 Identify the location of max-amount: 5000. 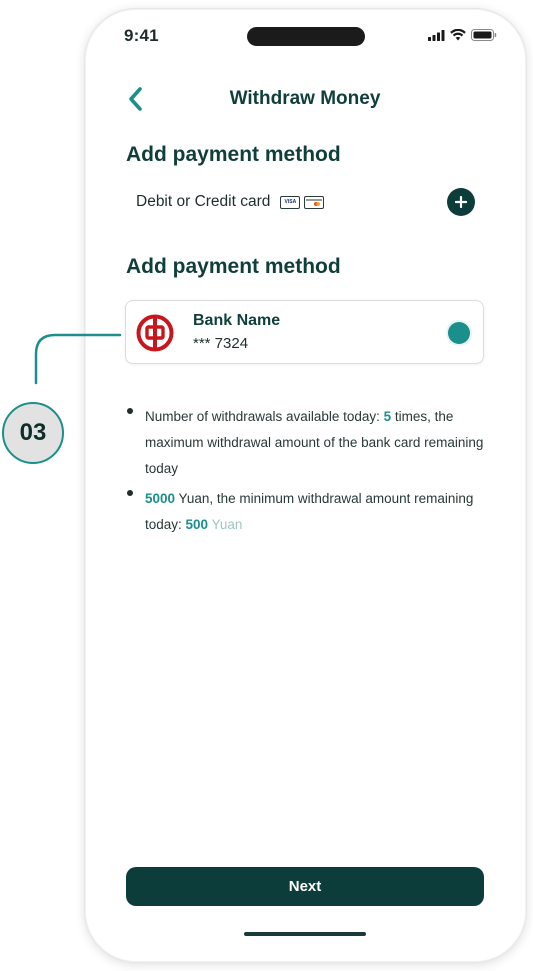
(160, 498).